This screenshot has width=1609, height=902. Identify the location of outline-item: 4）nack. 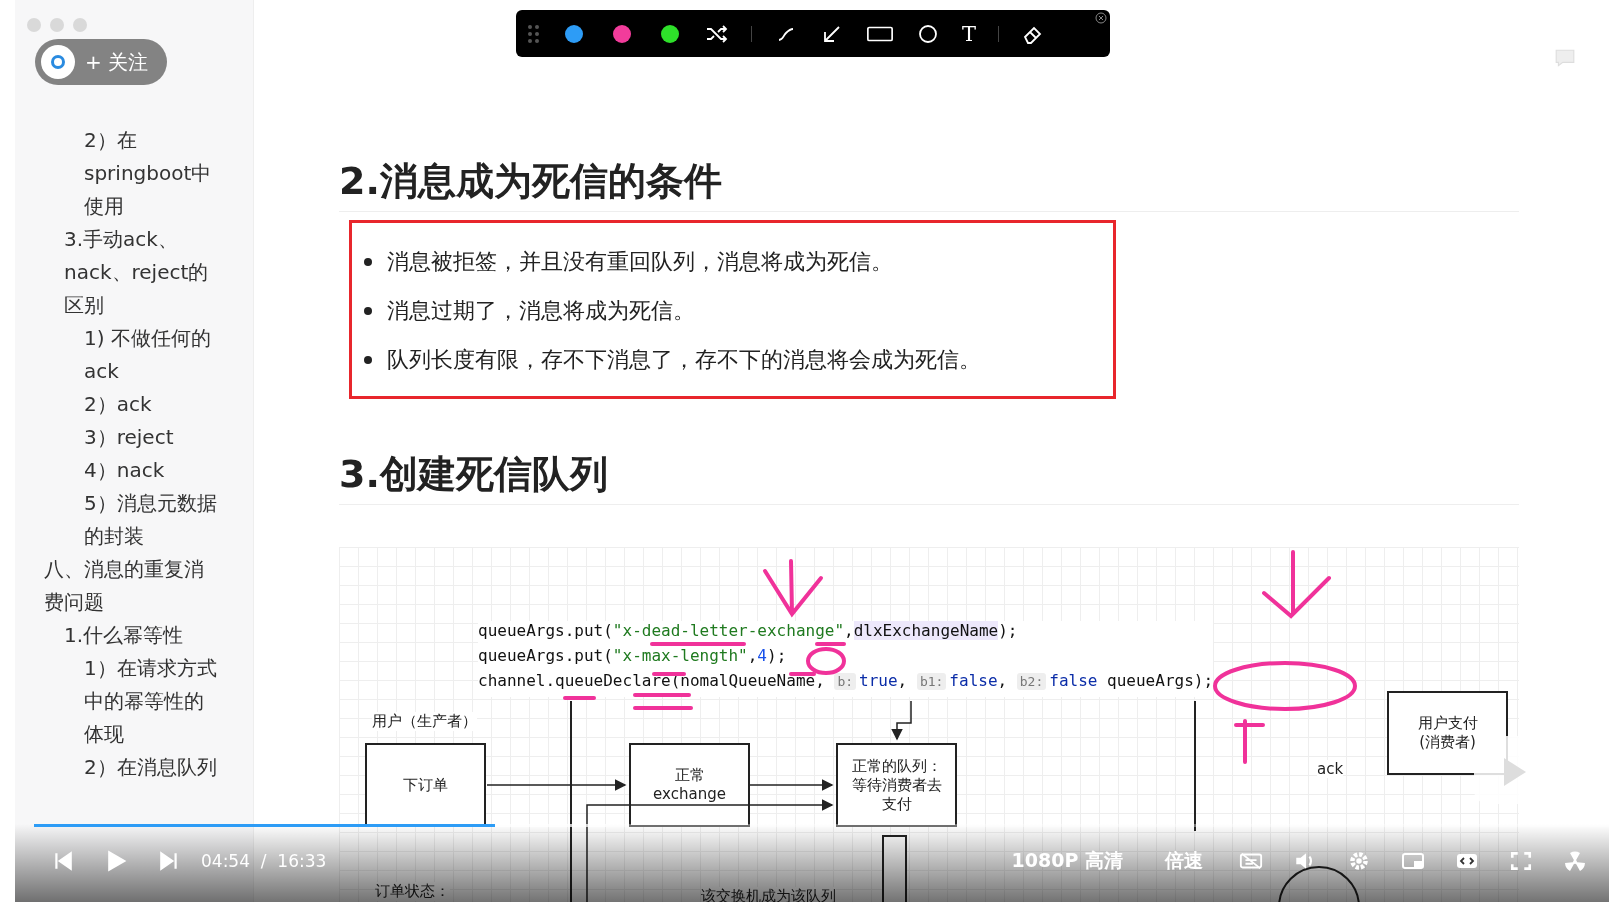
(131, 470).